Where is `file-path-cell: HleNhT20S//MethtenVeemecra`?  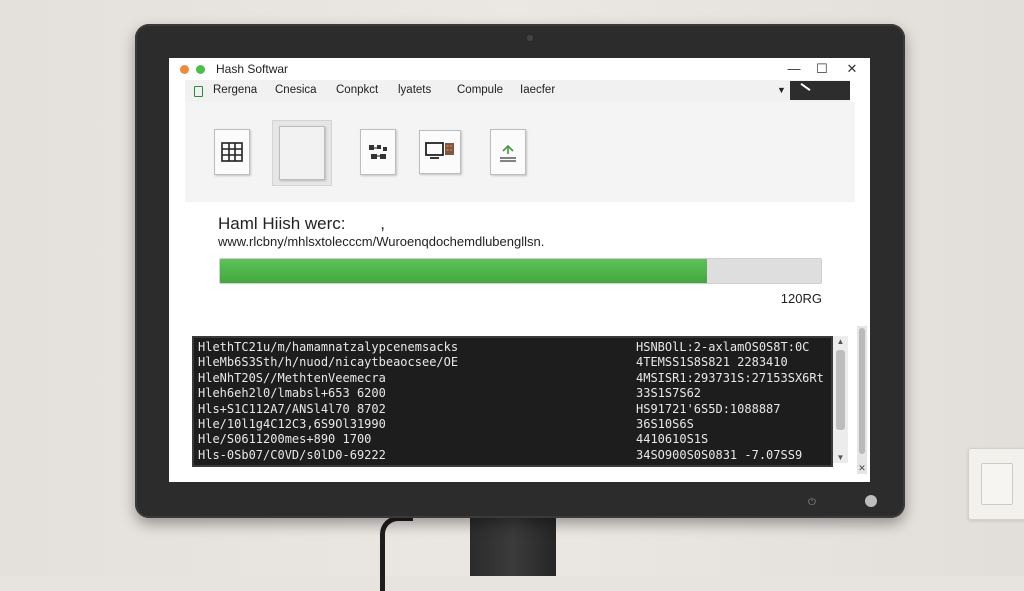
file-path-cell: HleNhT20S//MethtenVeemecra is located at coordinates (292, 377).